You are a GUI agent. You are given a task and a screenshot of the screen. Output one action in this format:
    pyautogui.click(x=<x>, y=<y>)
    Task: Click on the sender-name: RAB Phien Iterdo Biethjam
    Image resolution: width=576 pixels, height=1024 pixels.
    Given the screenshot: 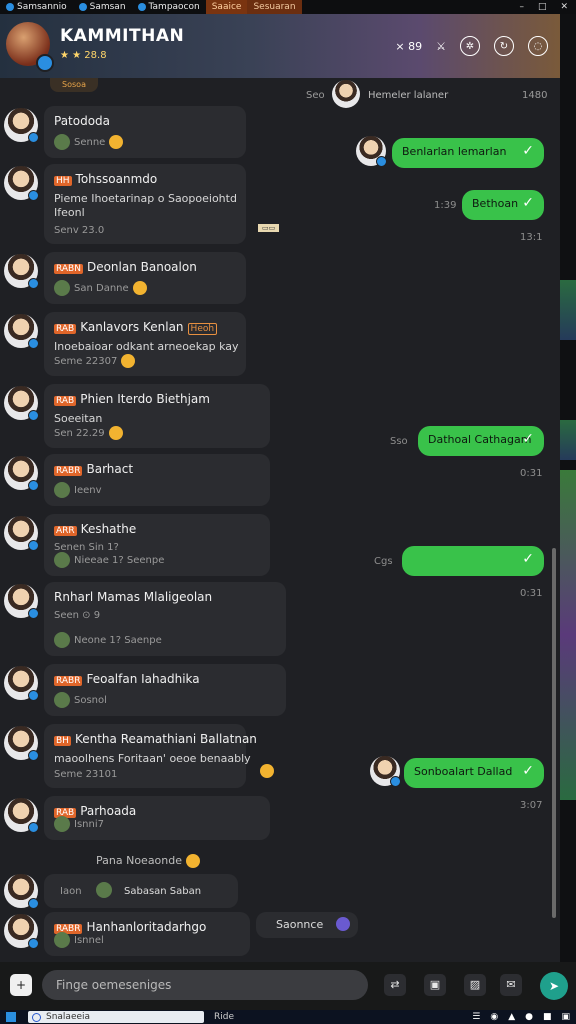 What is the action you would take?
    pyautogui.click(x=132, y=399)
    